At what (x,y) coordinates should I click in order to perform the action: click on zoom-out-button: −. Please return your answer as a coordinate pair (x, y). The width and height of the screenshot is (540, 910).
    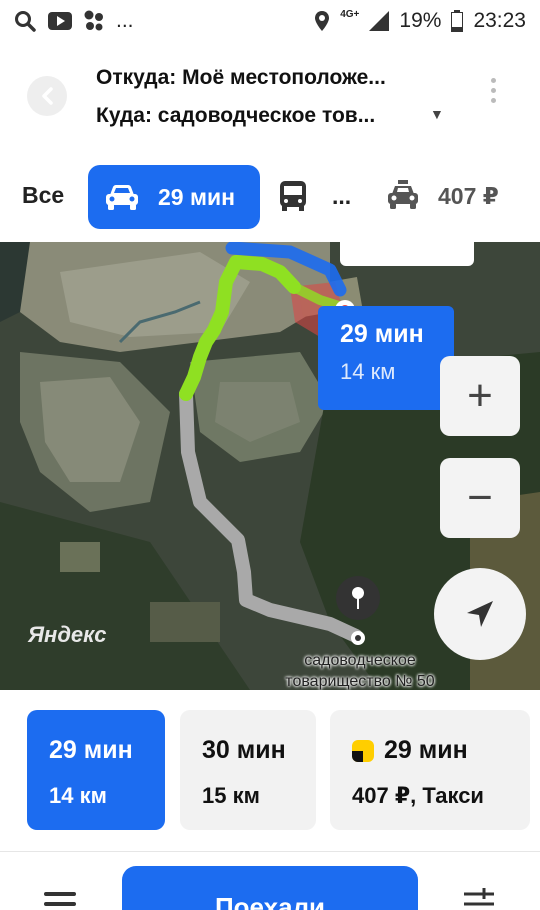
    Looking at the image, I should click on (480, 498).